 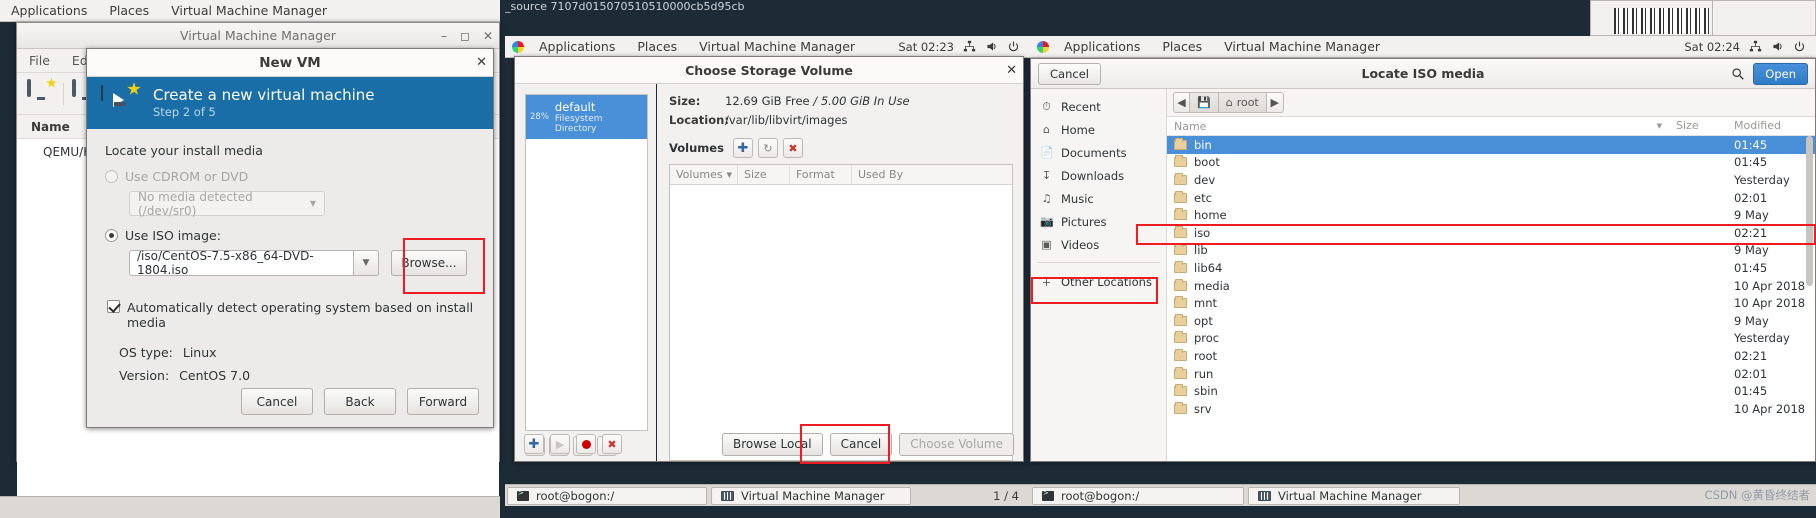 I want to click on open-button: Open, so click(x=1780, y=73).